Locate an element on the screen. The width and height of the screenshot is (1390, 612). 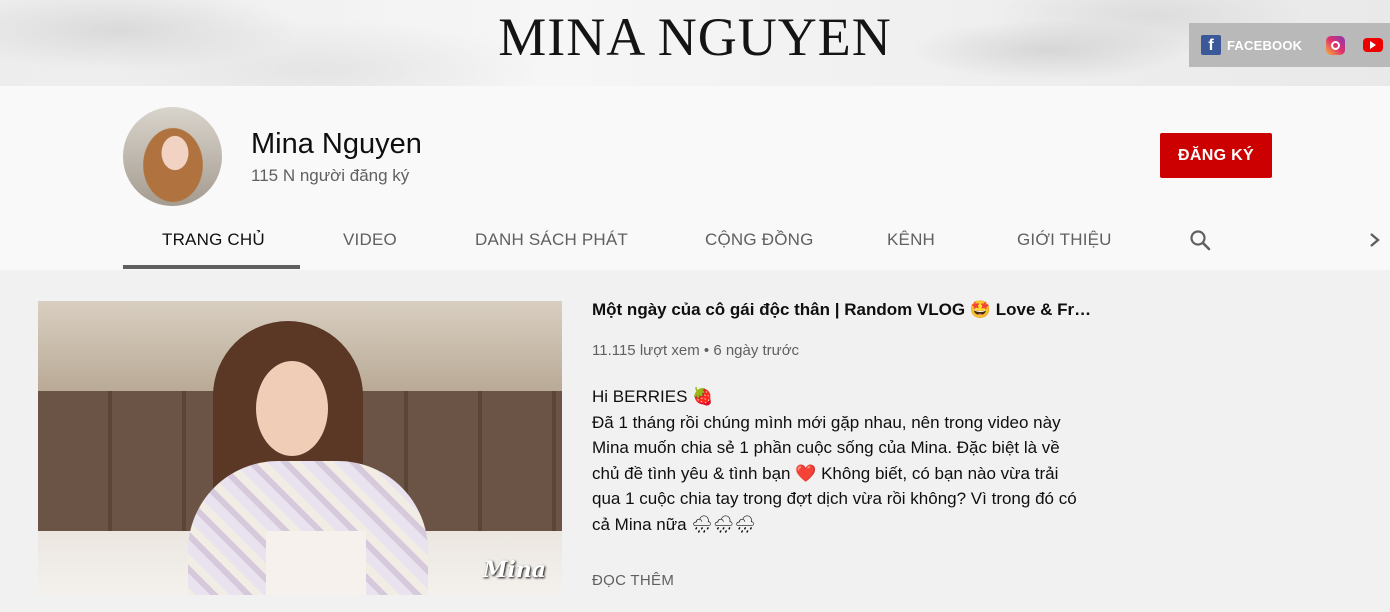
channel-banner: MINA NGUYEN f FACEBOOK is located at coordinates (695, 43).